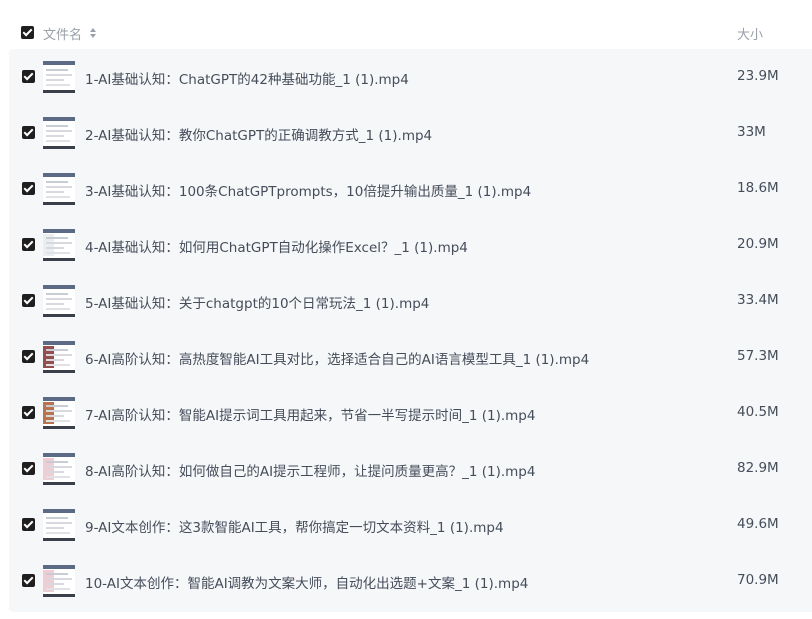  What do you see at coordinates (758, 580) in the screenshot?
I see `file-size: 70.9M` at bounding box center [758, 580].